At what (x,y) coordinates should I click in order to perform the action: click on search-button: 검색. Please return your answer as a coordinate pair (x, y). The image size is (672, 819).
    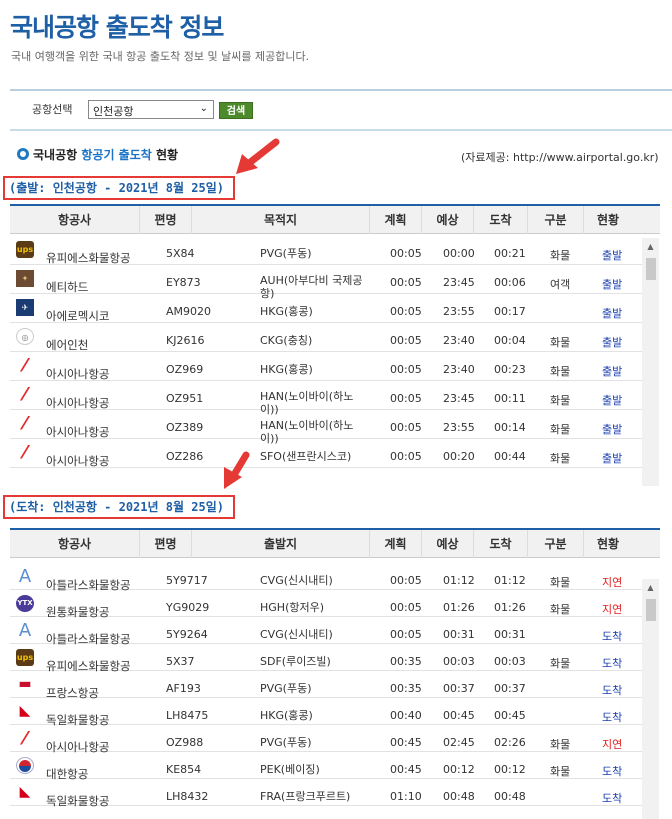
    Looking at the image, I should click on (236, 110).